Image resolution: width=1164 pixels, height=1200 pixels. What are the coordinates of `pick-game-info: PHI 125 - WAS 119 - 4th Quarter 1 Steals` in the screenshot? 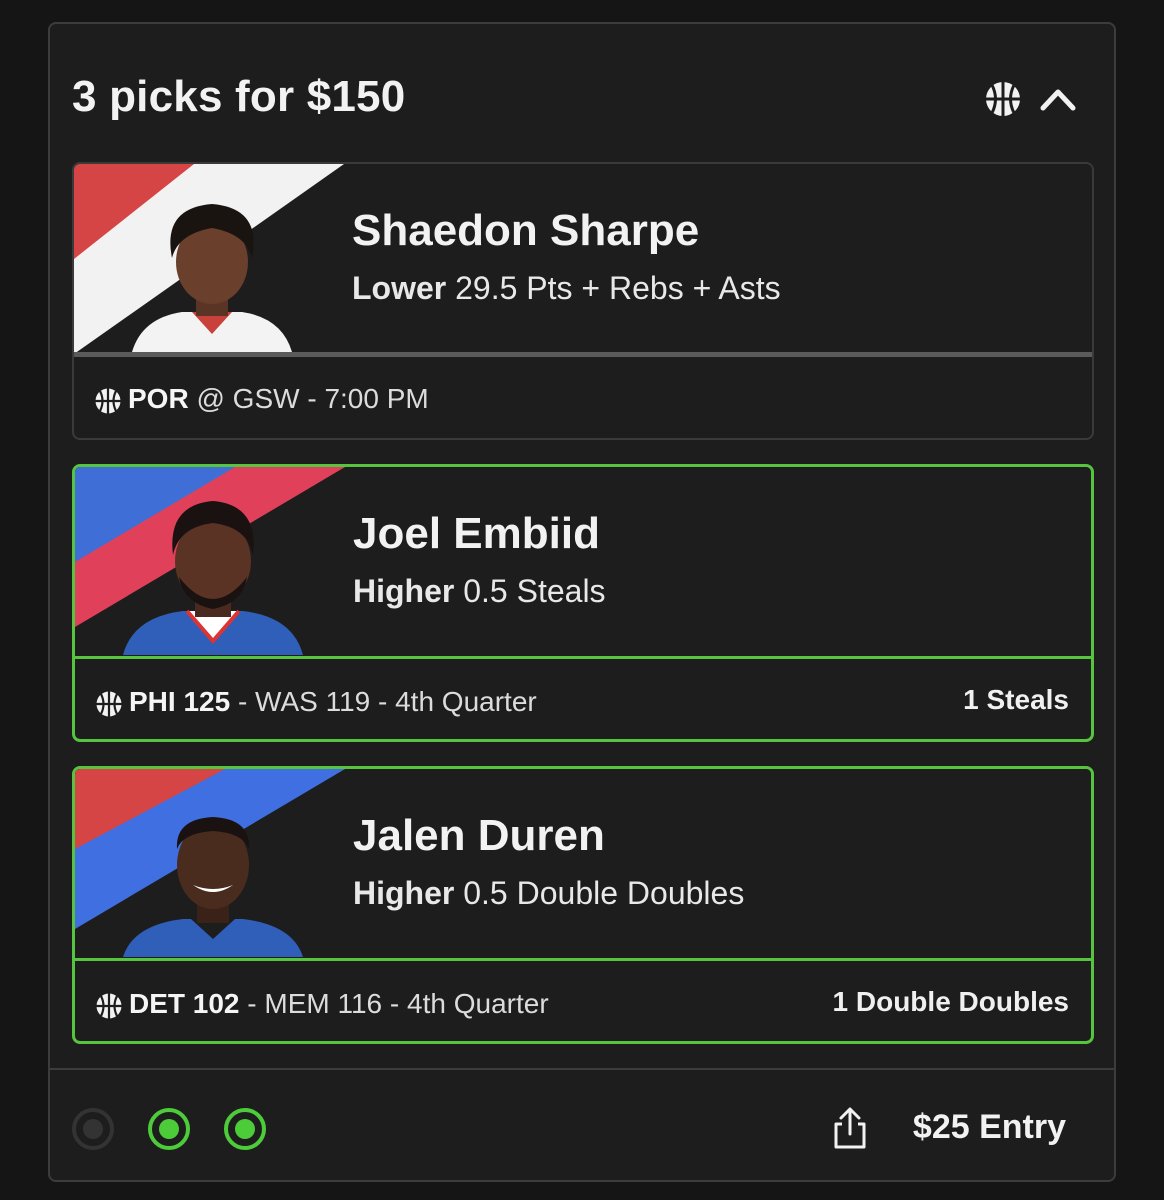 It's located at (583, 699).